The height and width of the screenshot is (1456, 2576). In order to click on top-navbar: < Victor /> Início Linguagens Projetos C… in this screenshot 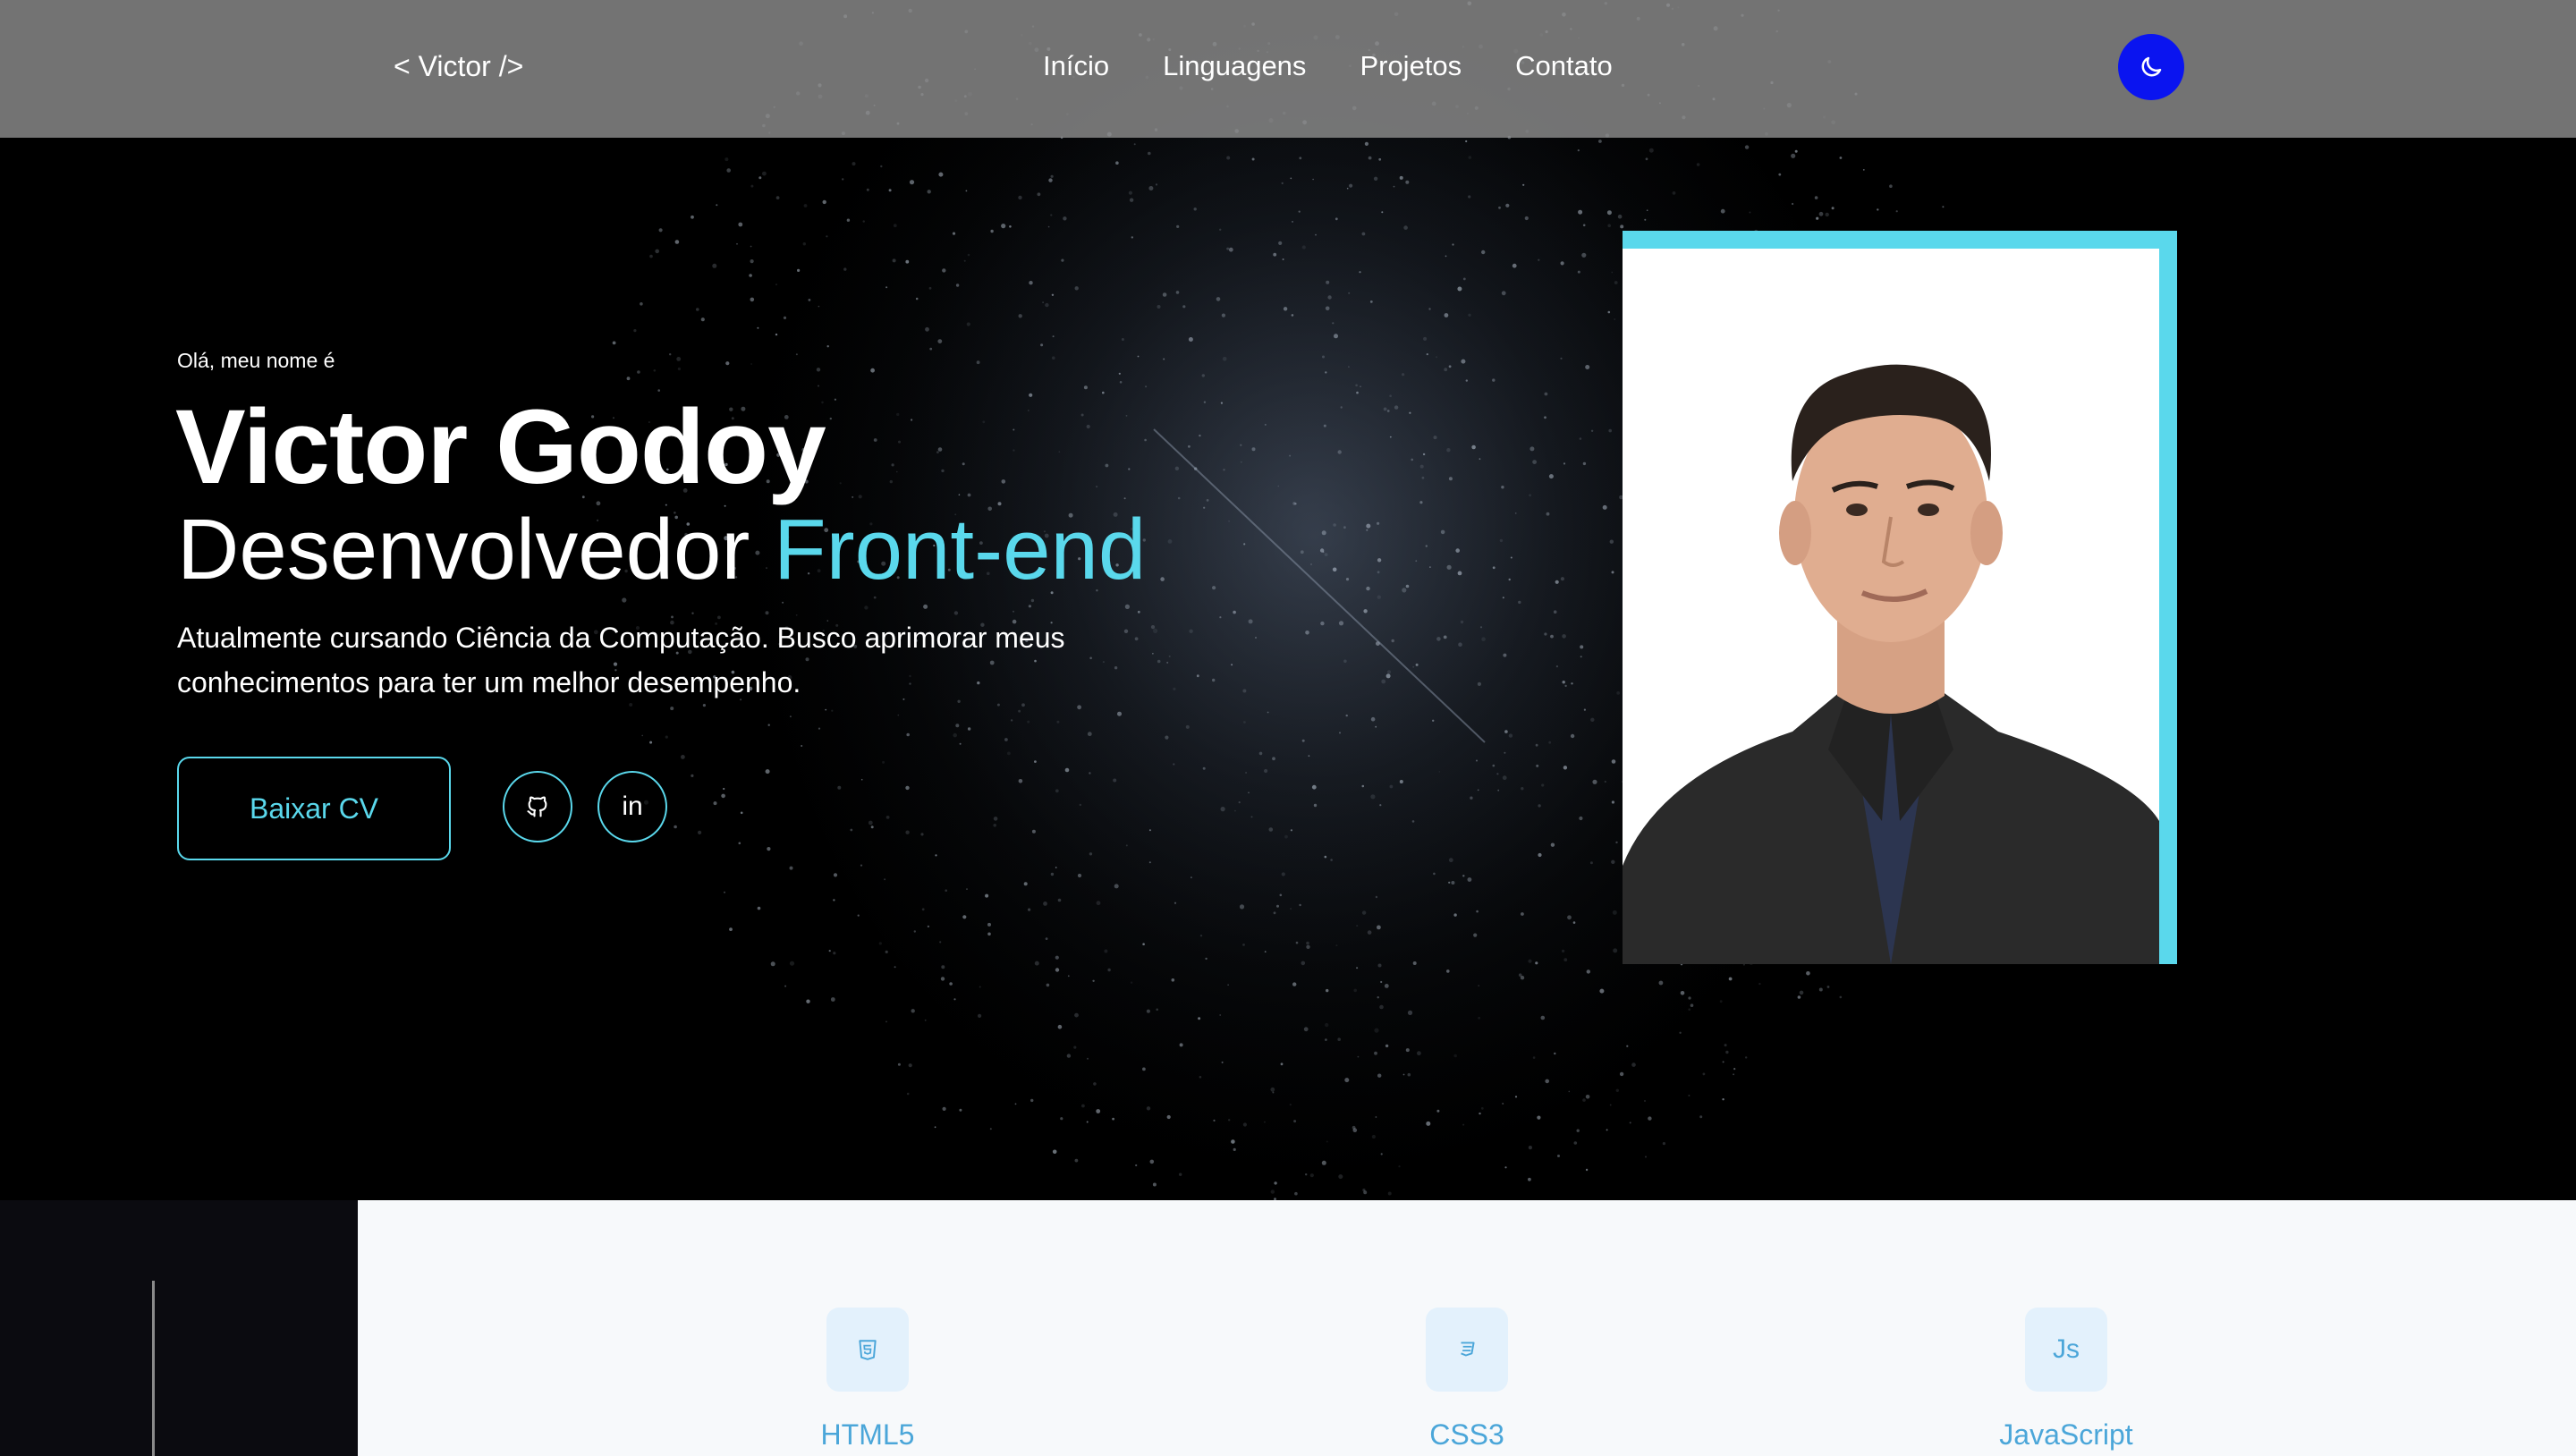, I will do `click(1288, 69)`.